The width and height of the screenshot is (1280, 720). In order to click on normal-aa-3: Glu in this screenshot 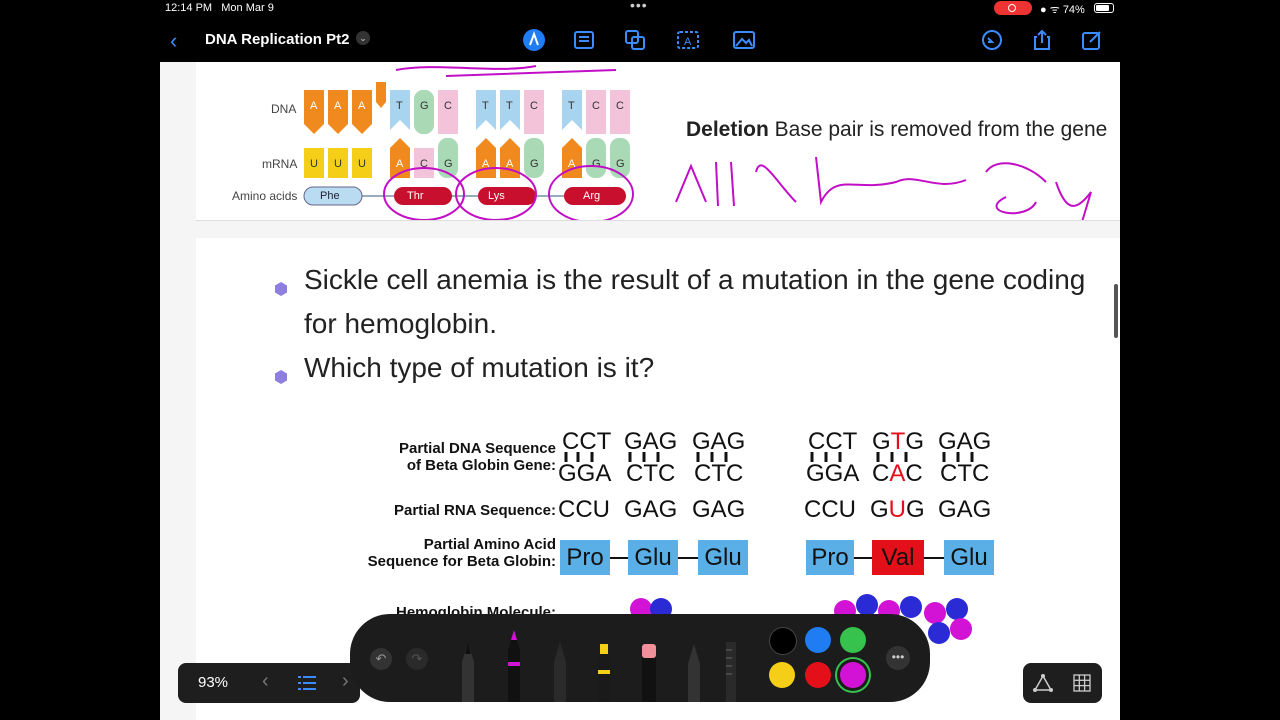, I will do `click(723, 557)`.